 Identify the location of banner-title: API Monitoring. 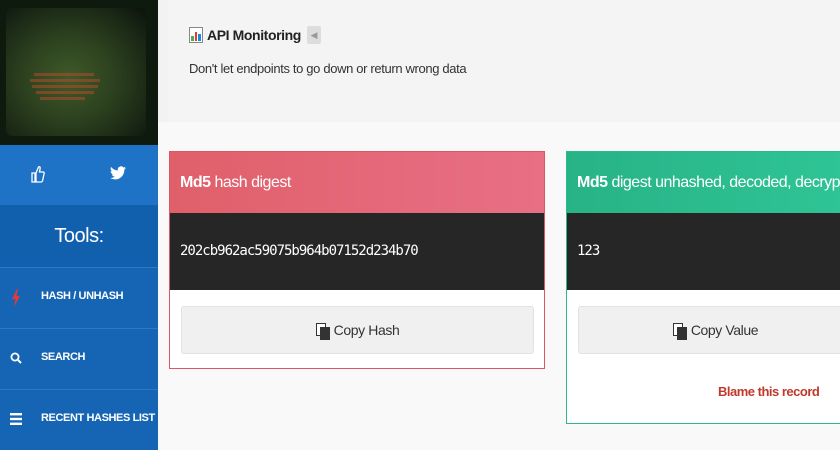
(254, 35).